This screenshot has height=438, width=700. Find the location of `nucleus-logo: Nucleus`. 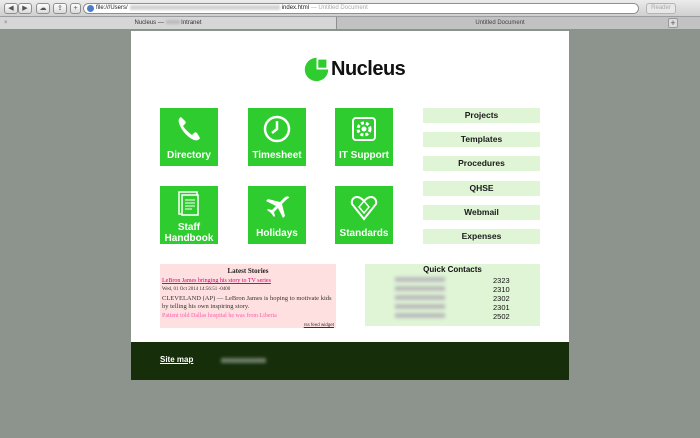

nucleus-logo: Nucleus is located at coordinates (354, 69).